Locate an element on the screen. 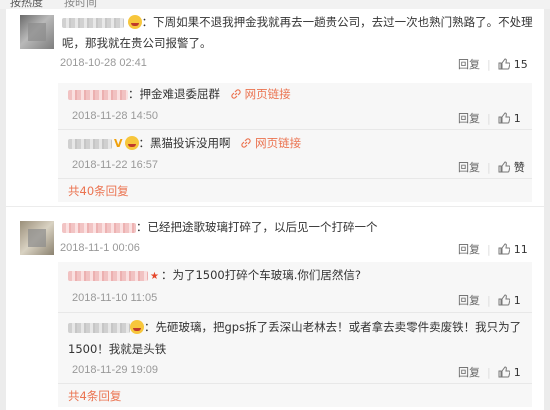 Image resolution: width=550 pixels, height=410 pixels. reply-time: 2018-11-22 16:57 is located at coordinates (115, 165).